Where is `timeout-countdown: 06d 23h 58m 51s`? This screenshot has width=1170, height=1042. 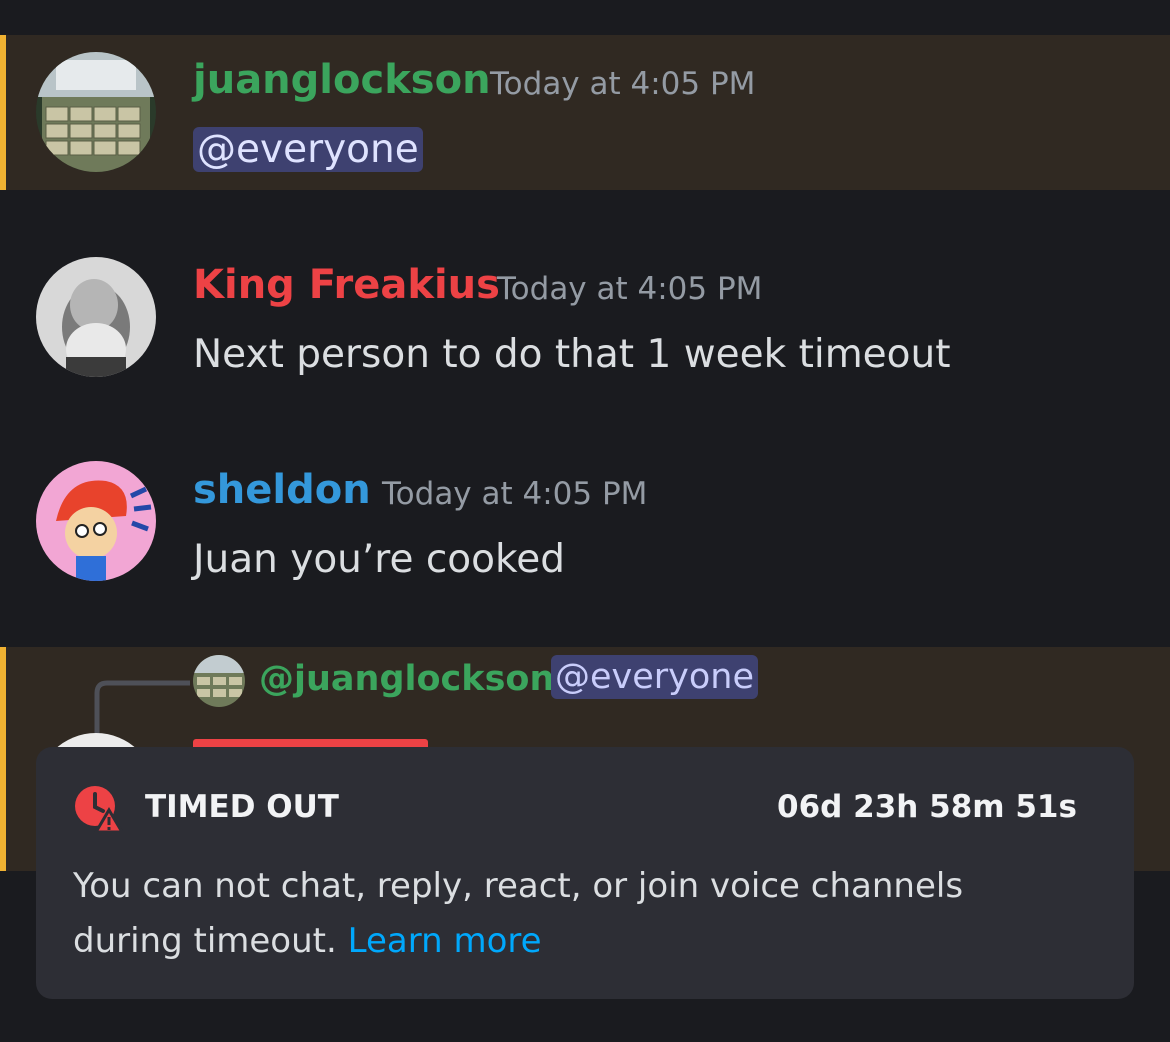 timeout-countdown: 06d 23h 58m 51s is located at coordinates (927, 807).